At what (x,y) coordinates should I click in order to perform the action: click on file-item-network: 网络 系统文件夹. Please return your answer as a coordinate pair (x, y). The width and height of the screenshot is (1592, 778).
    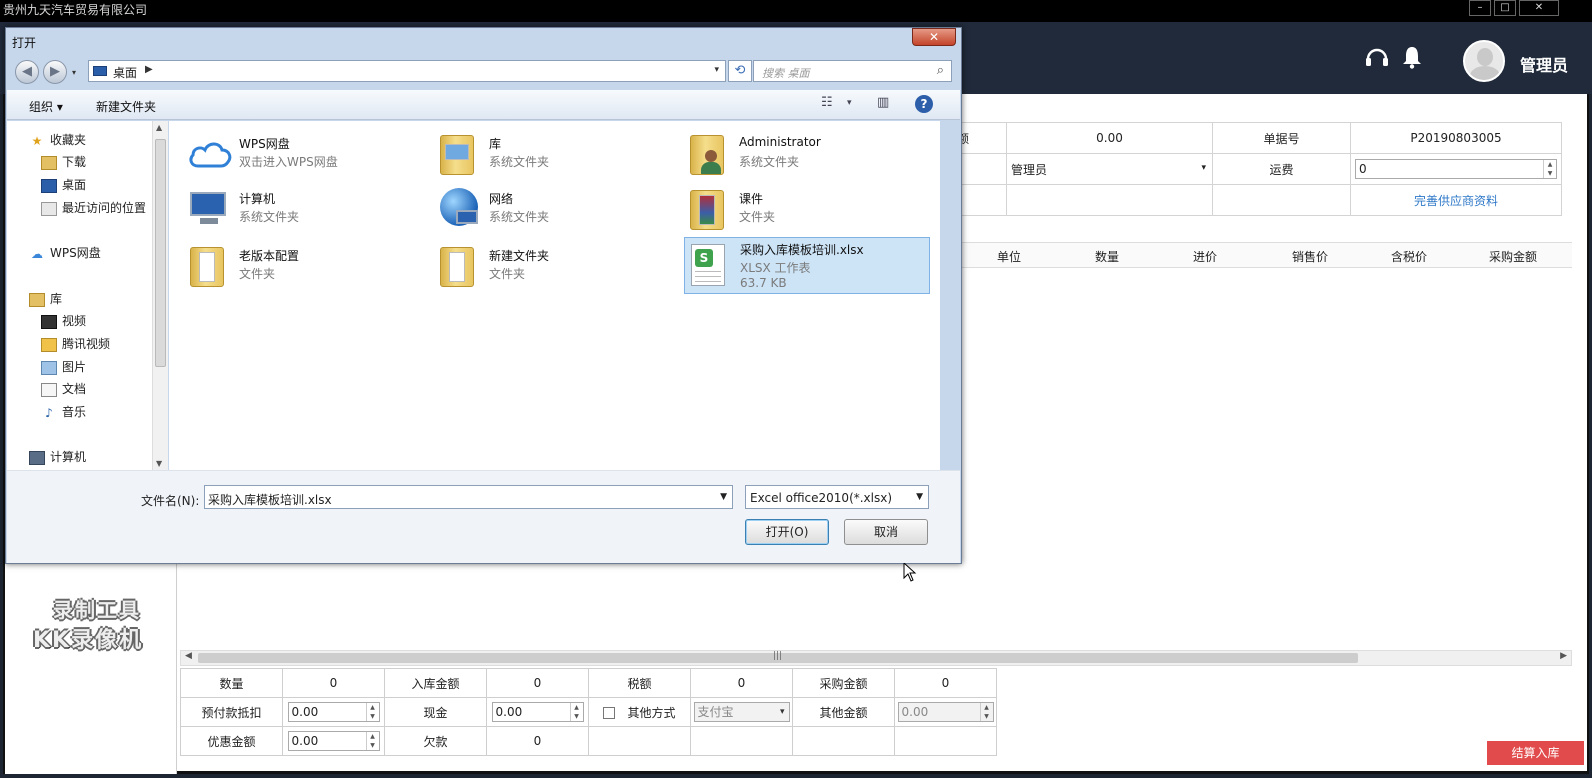
    Looking at the image, I should click on (557, 211).